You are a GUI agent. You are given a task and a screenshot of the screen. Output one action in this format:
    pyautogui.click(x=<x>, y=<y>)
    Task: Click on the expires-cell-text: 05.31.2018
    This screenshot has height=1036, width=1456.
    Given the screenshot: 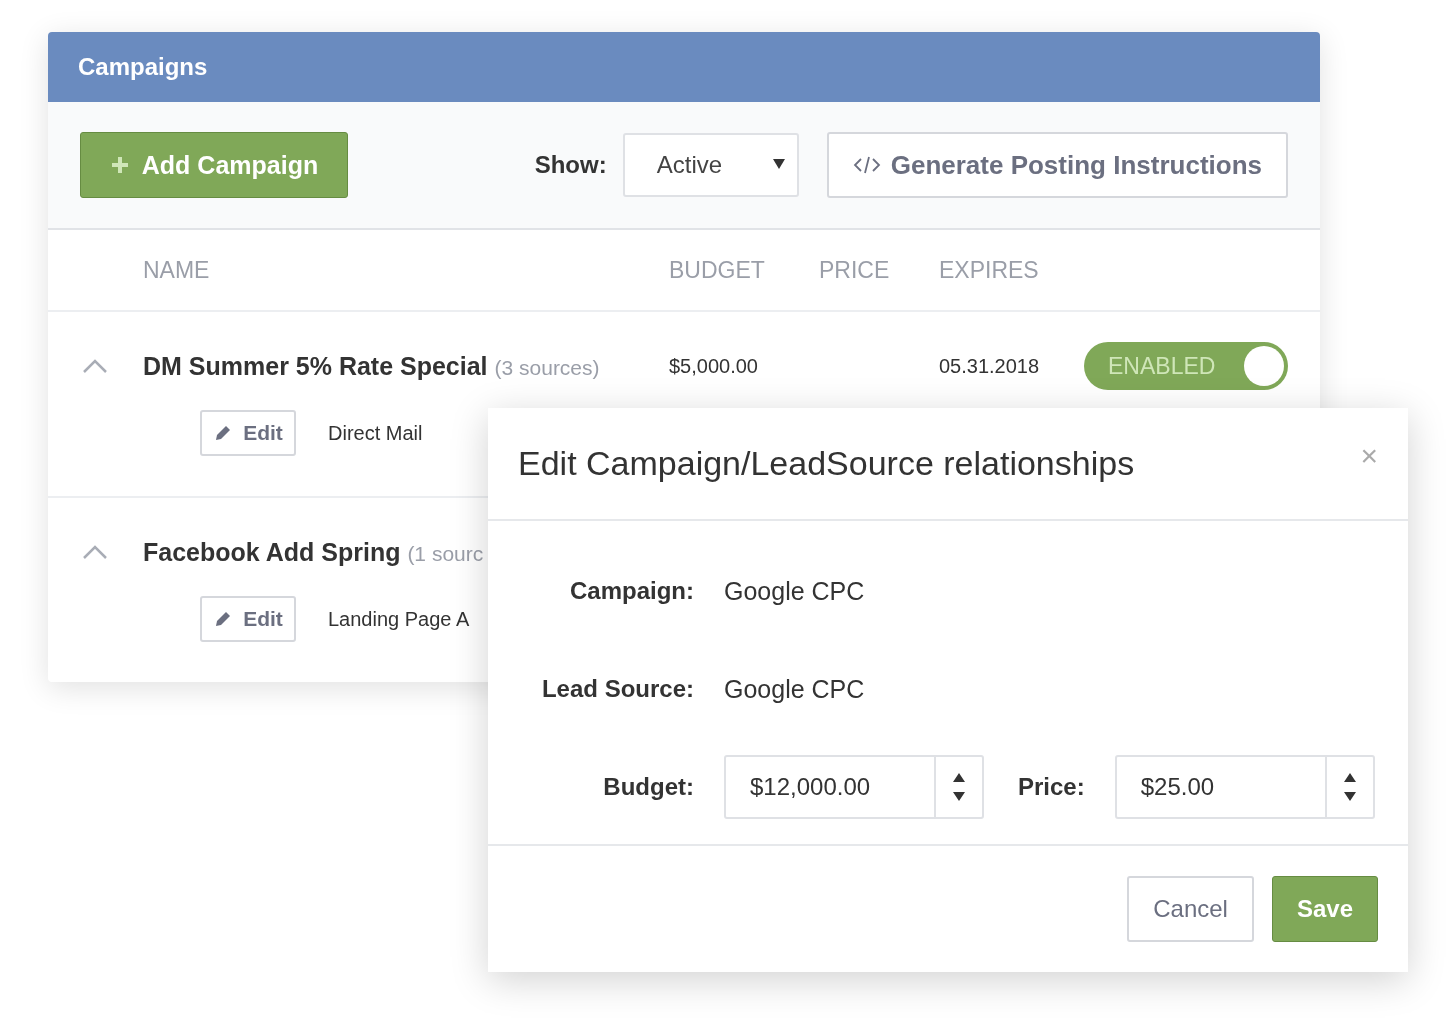 What is the action you would take?
    pyautogui.click(x=990, y=366)
    